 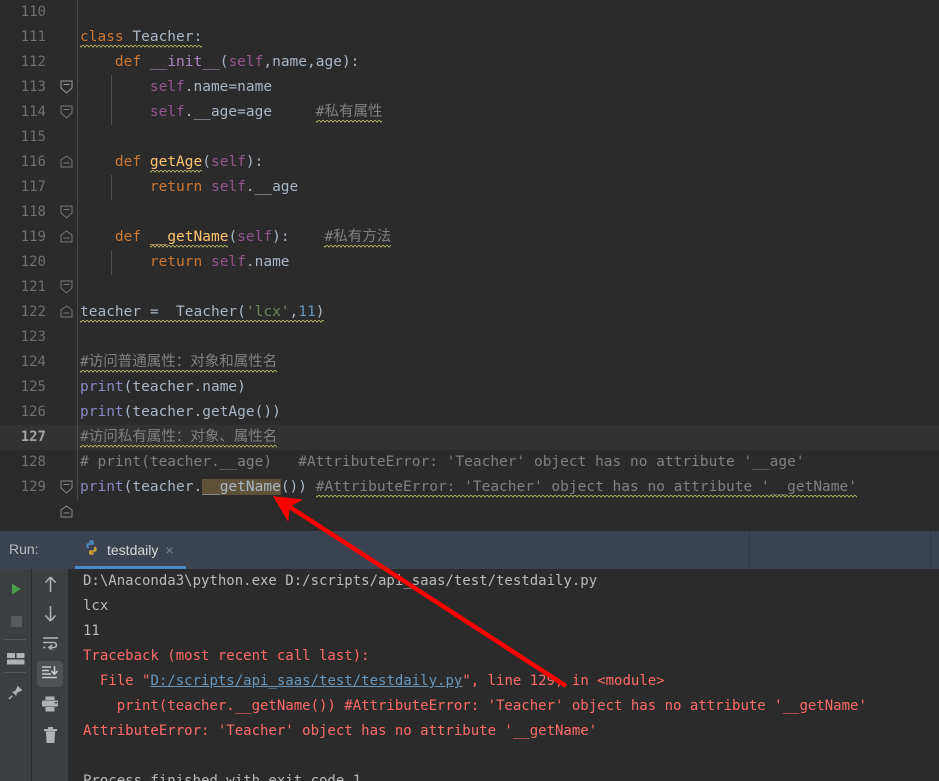 What do you see at coordinates (133, 550) in the screenshot?
I see `run-tab-label: testdaily` at bounding box center [133, 550].